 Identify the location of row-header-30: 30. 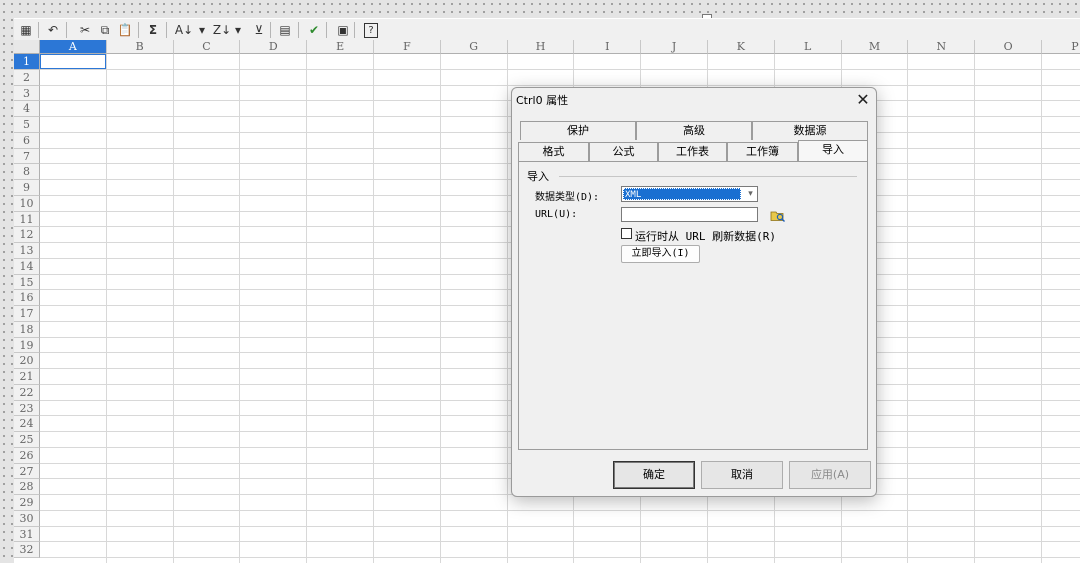
(27, 518).